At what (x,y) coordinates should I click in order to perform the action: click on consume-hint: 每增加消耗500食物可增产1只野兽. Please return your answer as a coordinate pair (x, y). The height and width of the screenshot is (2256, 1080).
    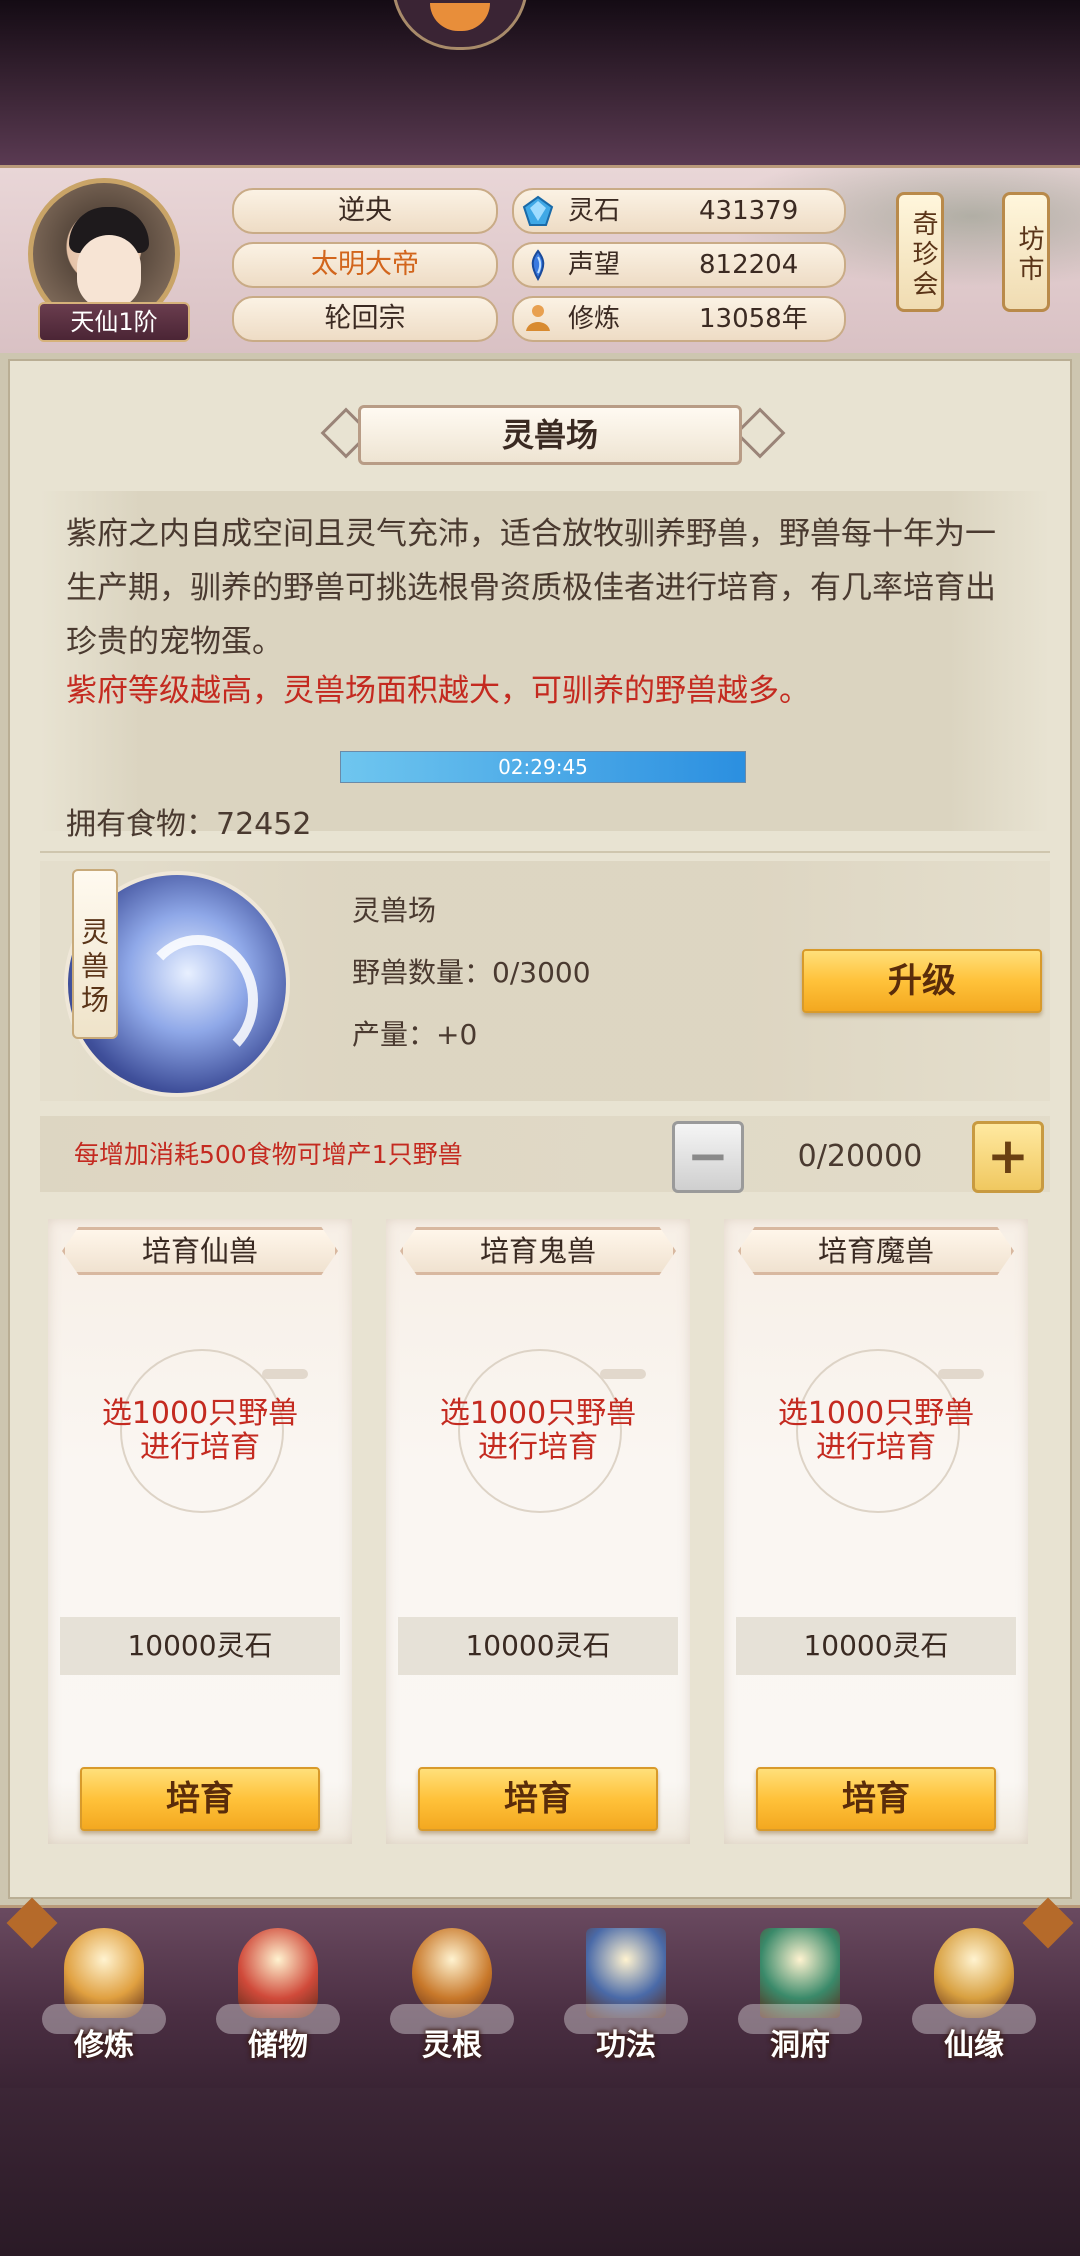
    Looking at the image, I should click on (268, 1154).